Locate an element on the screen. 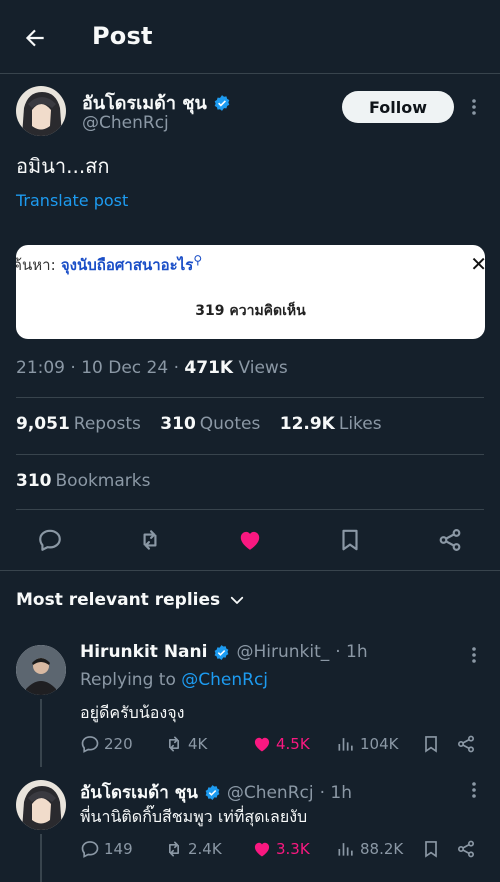 Image resolution: width=500 pixels, height=882 pixels. reply-text: อยู่ดีครับน้องจุง is located at coordinates (132, 712).